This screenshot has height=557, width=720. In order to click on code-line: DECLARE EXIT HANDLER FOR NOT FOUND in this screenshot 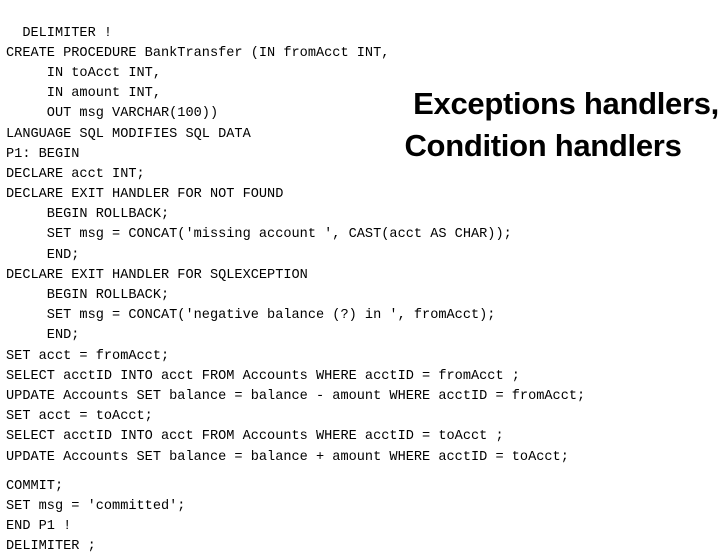, I will do `click(145, 195)`.